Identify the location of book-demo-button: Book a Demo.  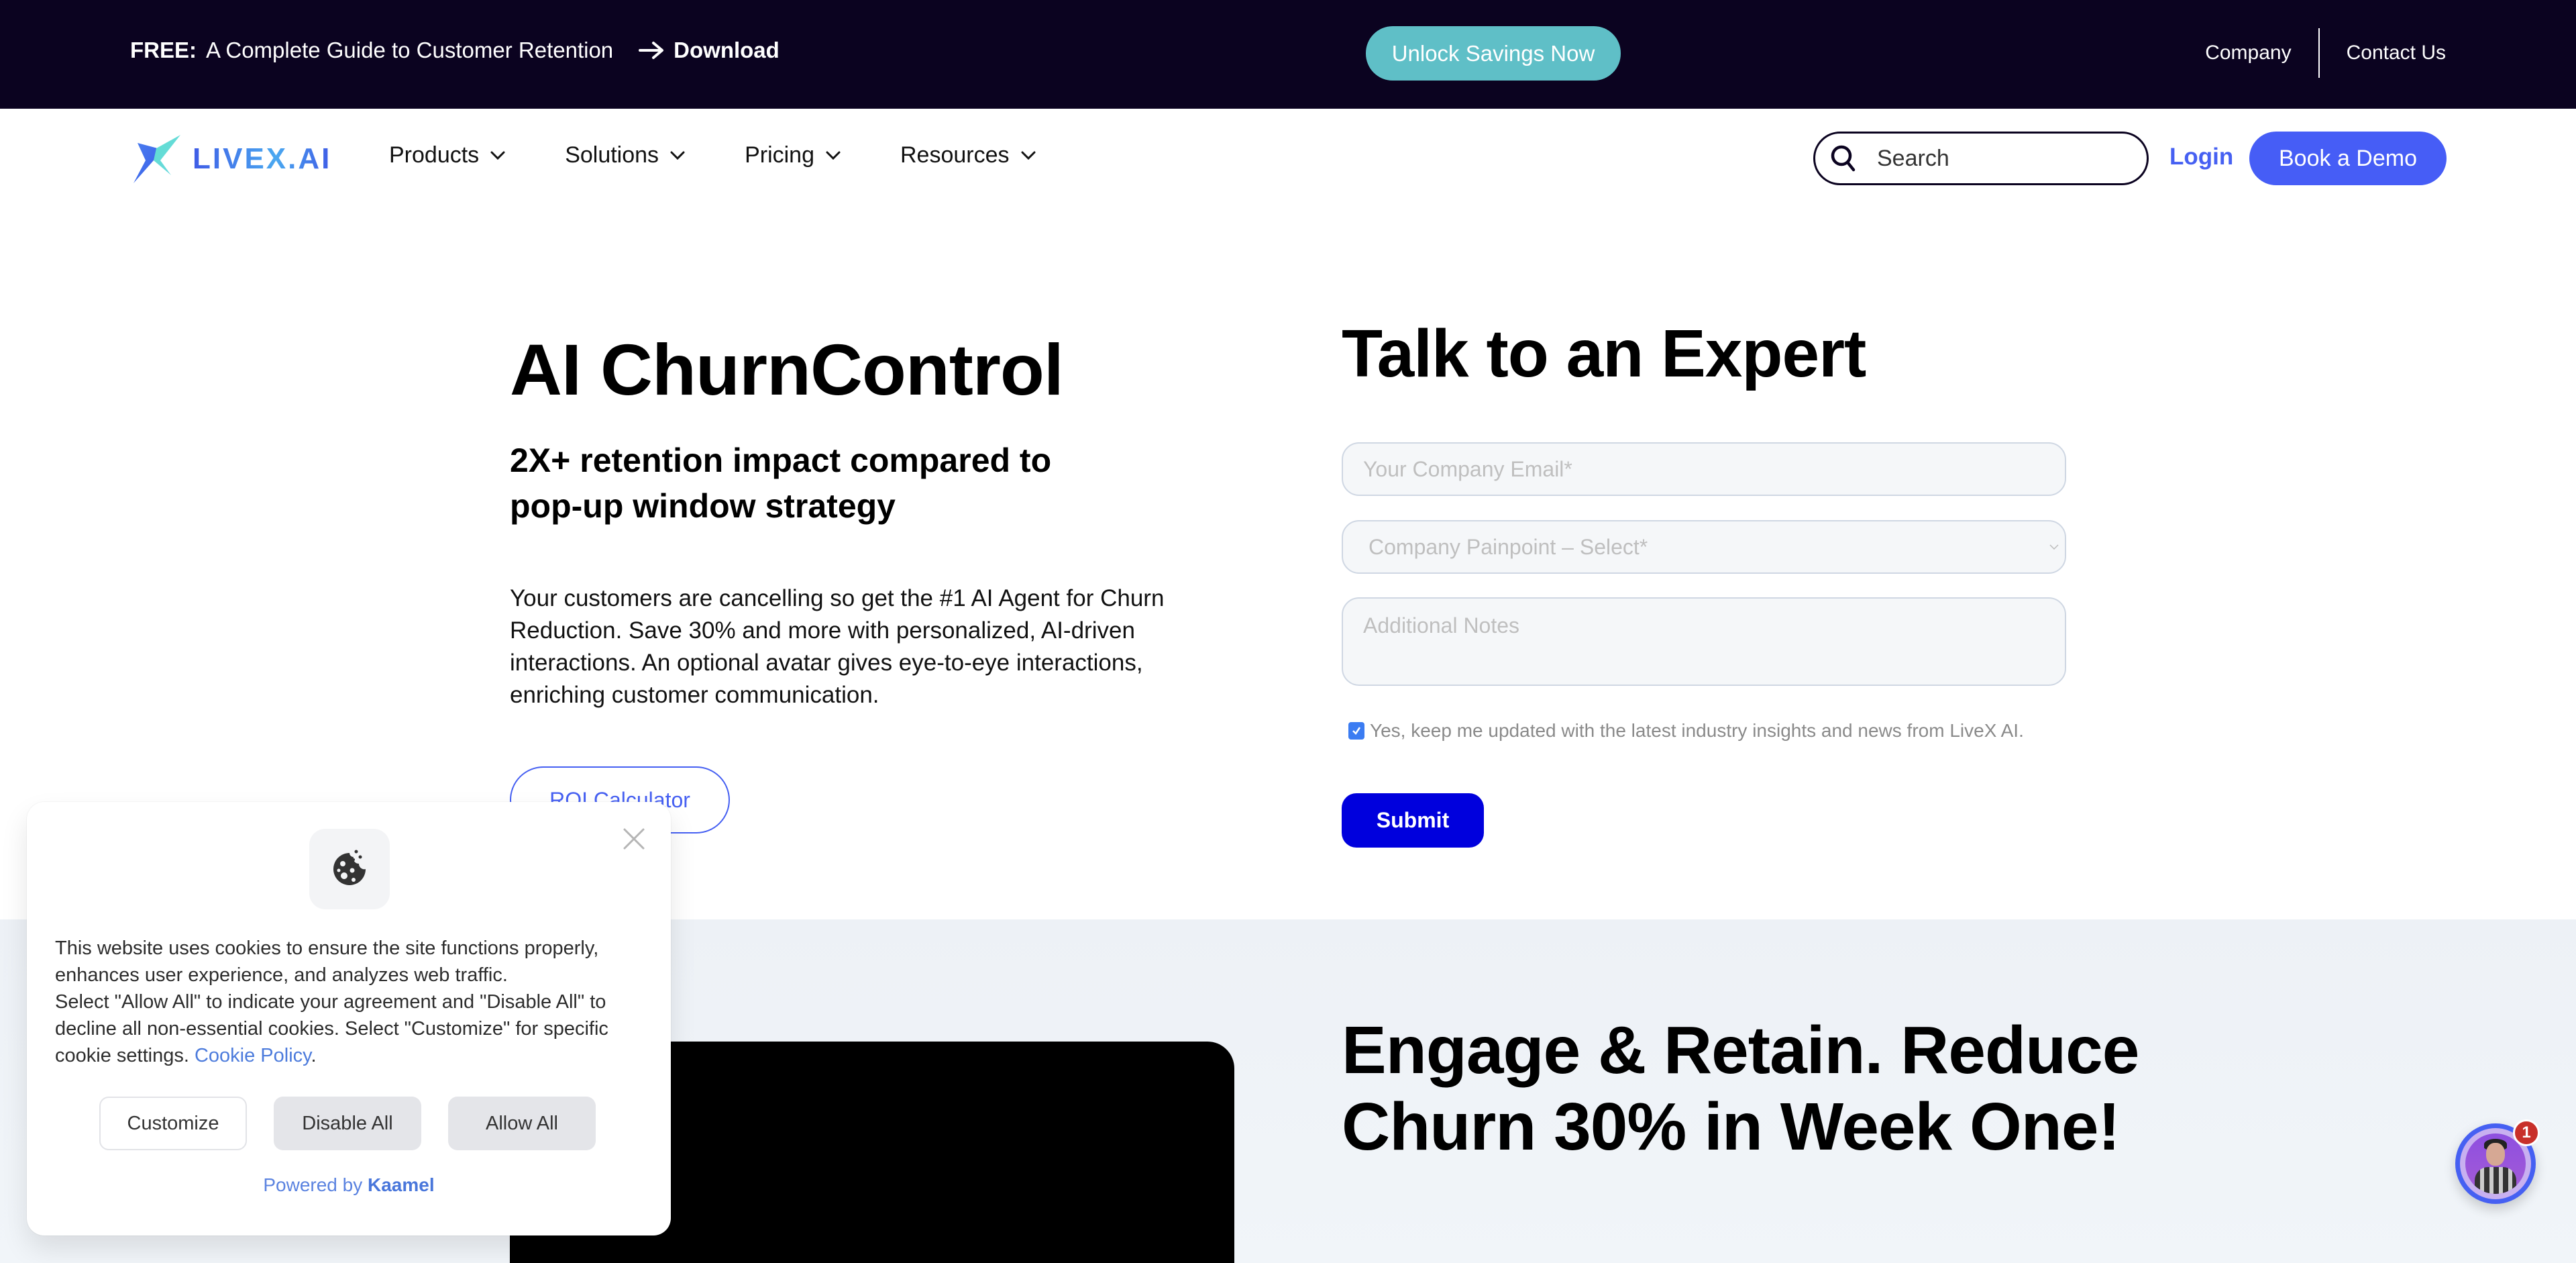
(2348, 158).